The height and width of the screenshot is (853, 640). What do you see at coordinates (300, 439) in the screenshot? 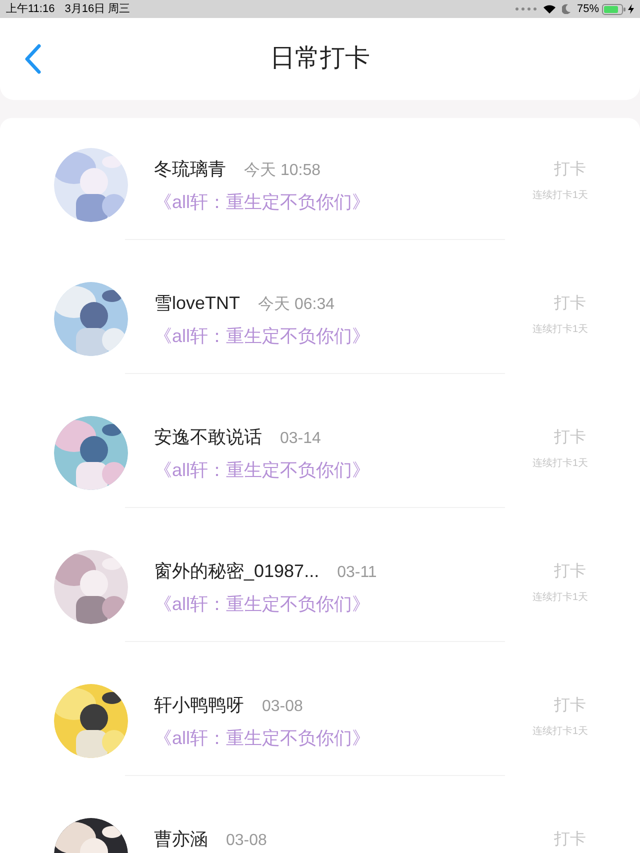
I see `post-time: 03-14` at bounding box center [300, 439].